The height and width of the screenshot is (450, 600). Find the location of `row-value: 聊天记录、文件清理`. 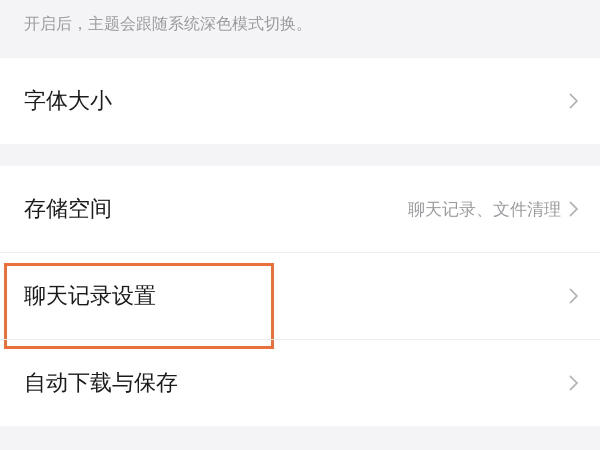

row-value: 聊天记录、文件清理 is located at coordinates (484, 209).